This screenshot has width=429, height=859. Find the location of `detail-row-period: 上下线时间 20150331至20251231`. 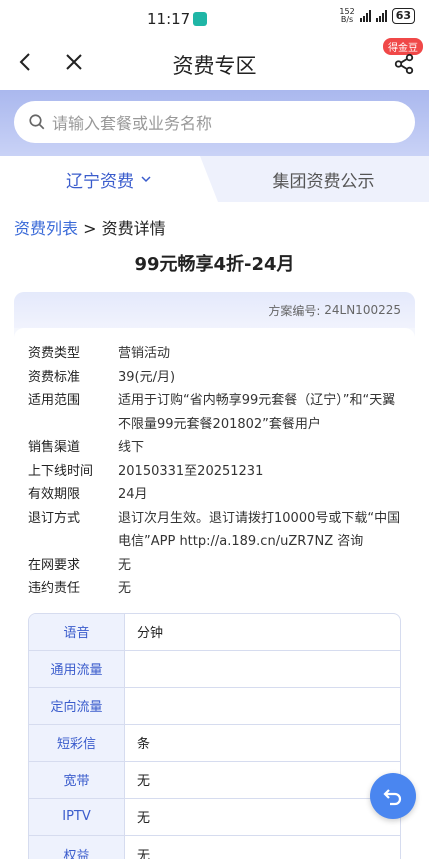

detail-row-period: 上下线时间 20150331至20251231 is located at coordinates (214, 472).